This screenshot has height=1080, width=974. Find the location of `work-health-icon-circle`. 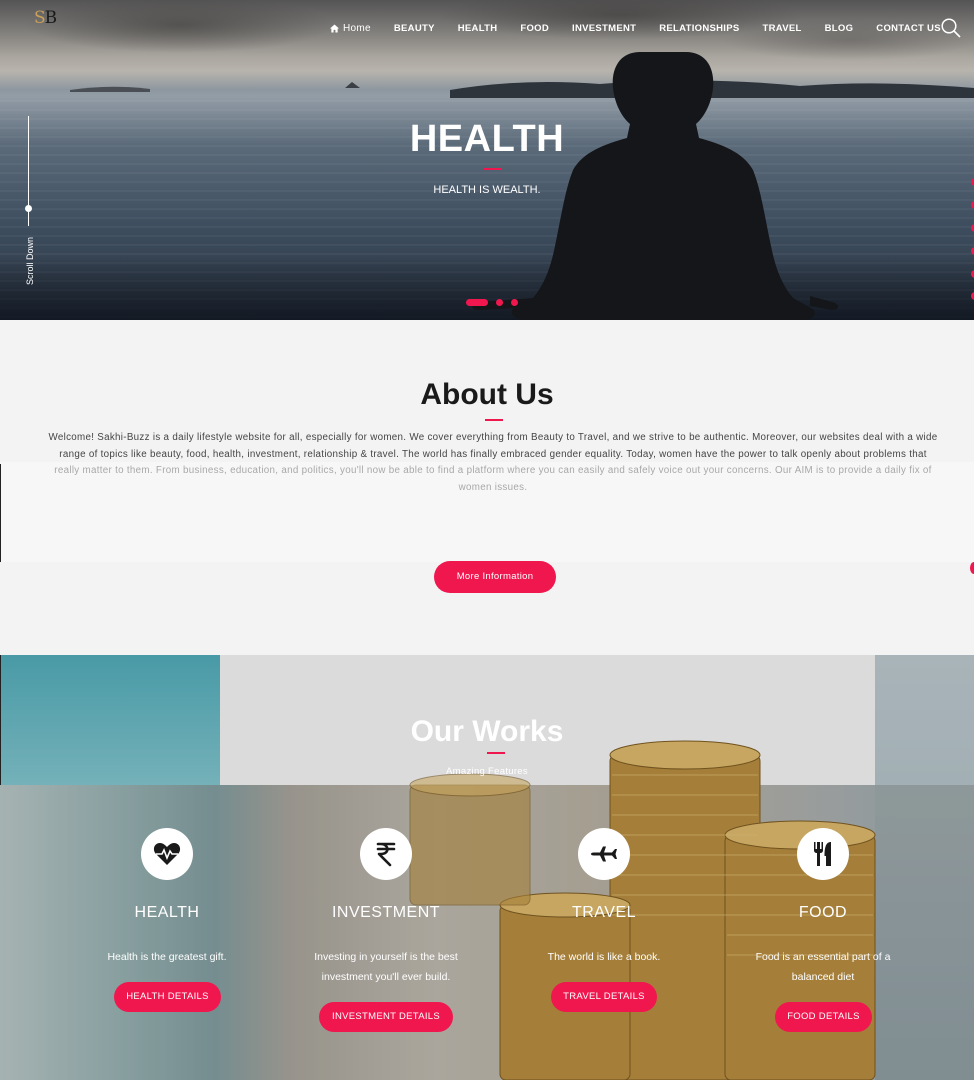

work-health-icon-circle is located at coordinates (167, 854).